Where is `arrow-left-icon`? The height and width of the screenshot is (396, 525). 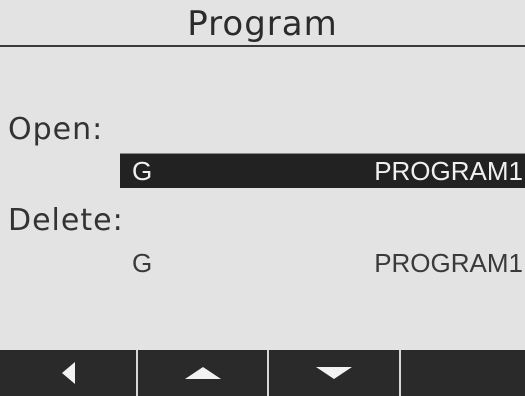 arrow-left-icon is located at coordinates (68, 373).